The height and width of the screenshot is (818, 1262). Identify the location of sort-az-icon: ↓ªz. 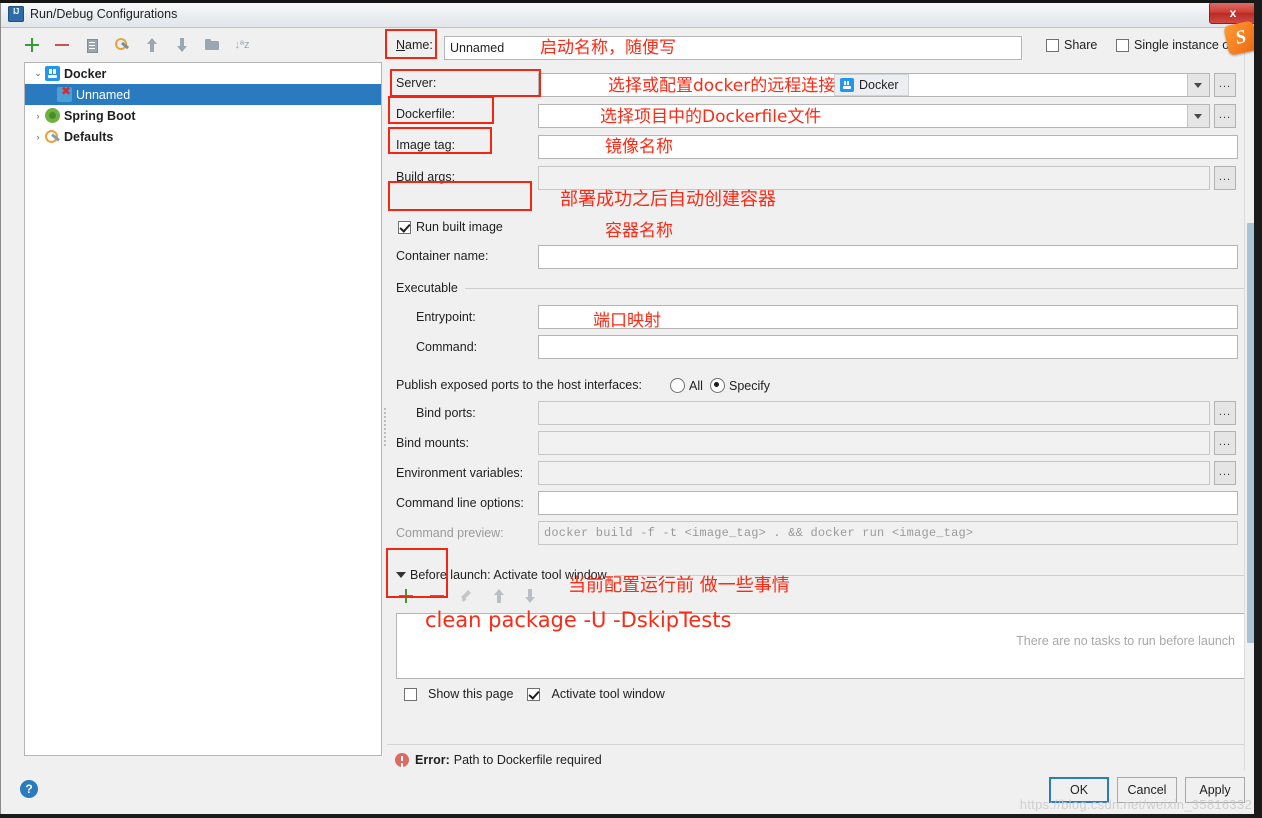
(242, 45).